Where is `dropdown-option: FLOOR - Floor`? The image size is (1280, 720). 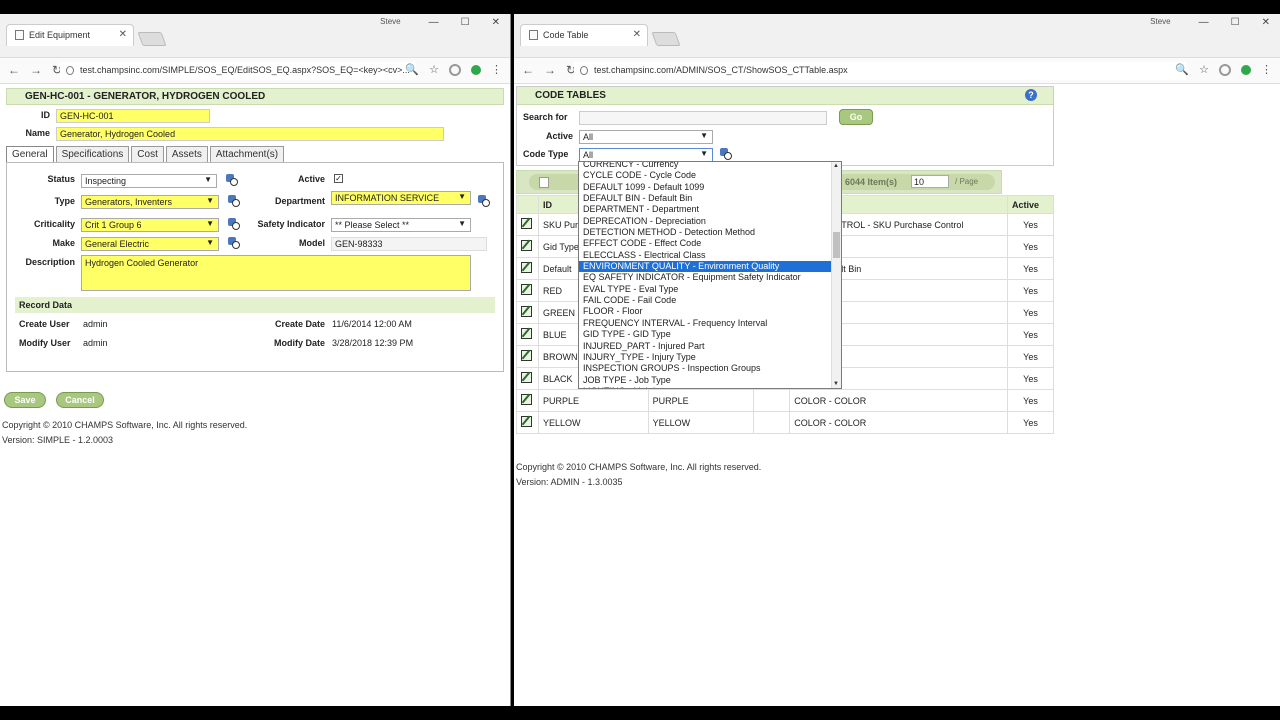 dropdown-option: FLOOR - Floor is located at coordinates (710, 311).